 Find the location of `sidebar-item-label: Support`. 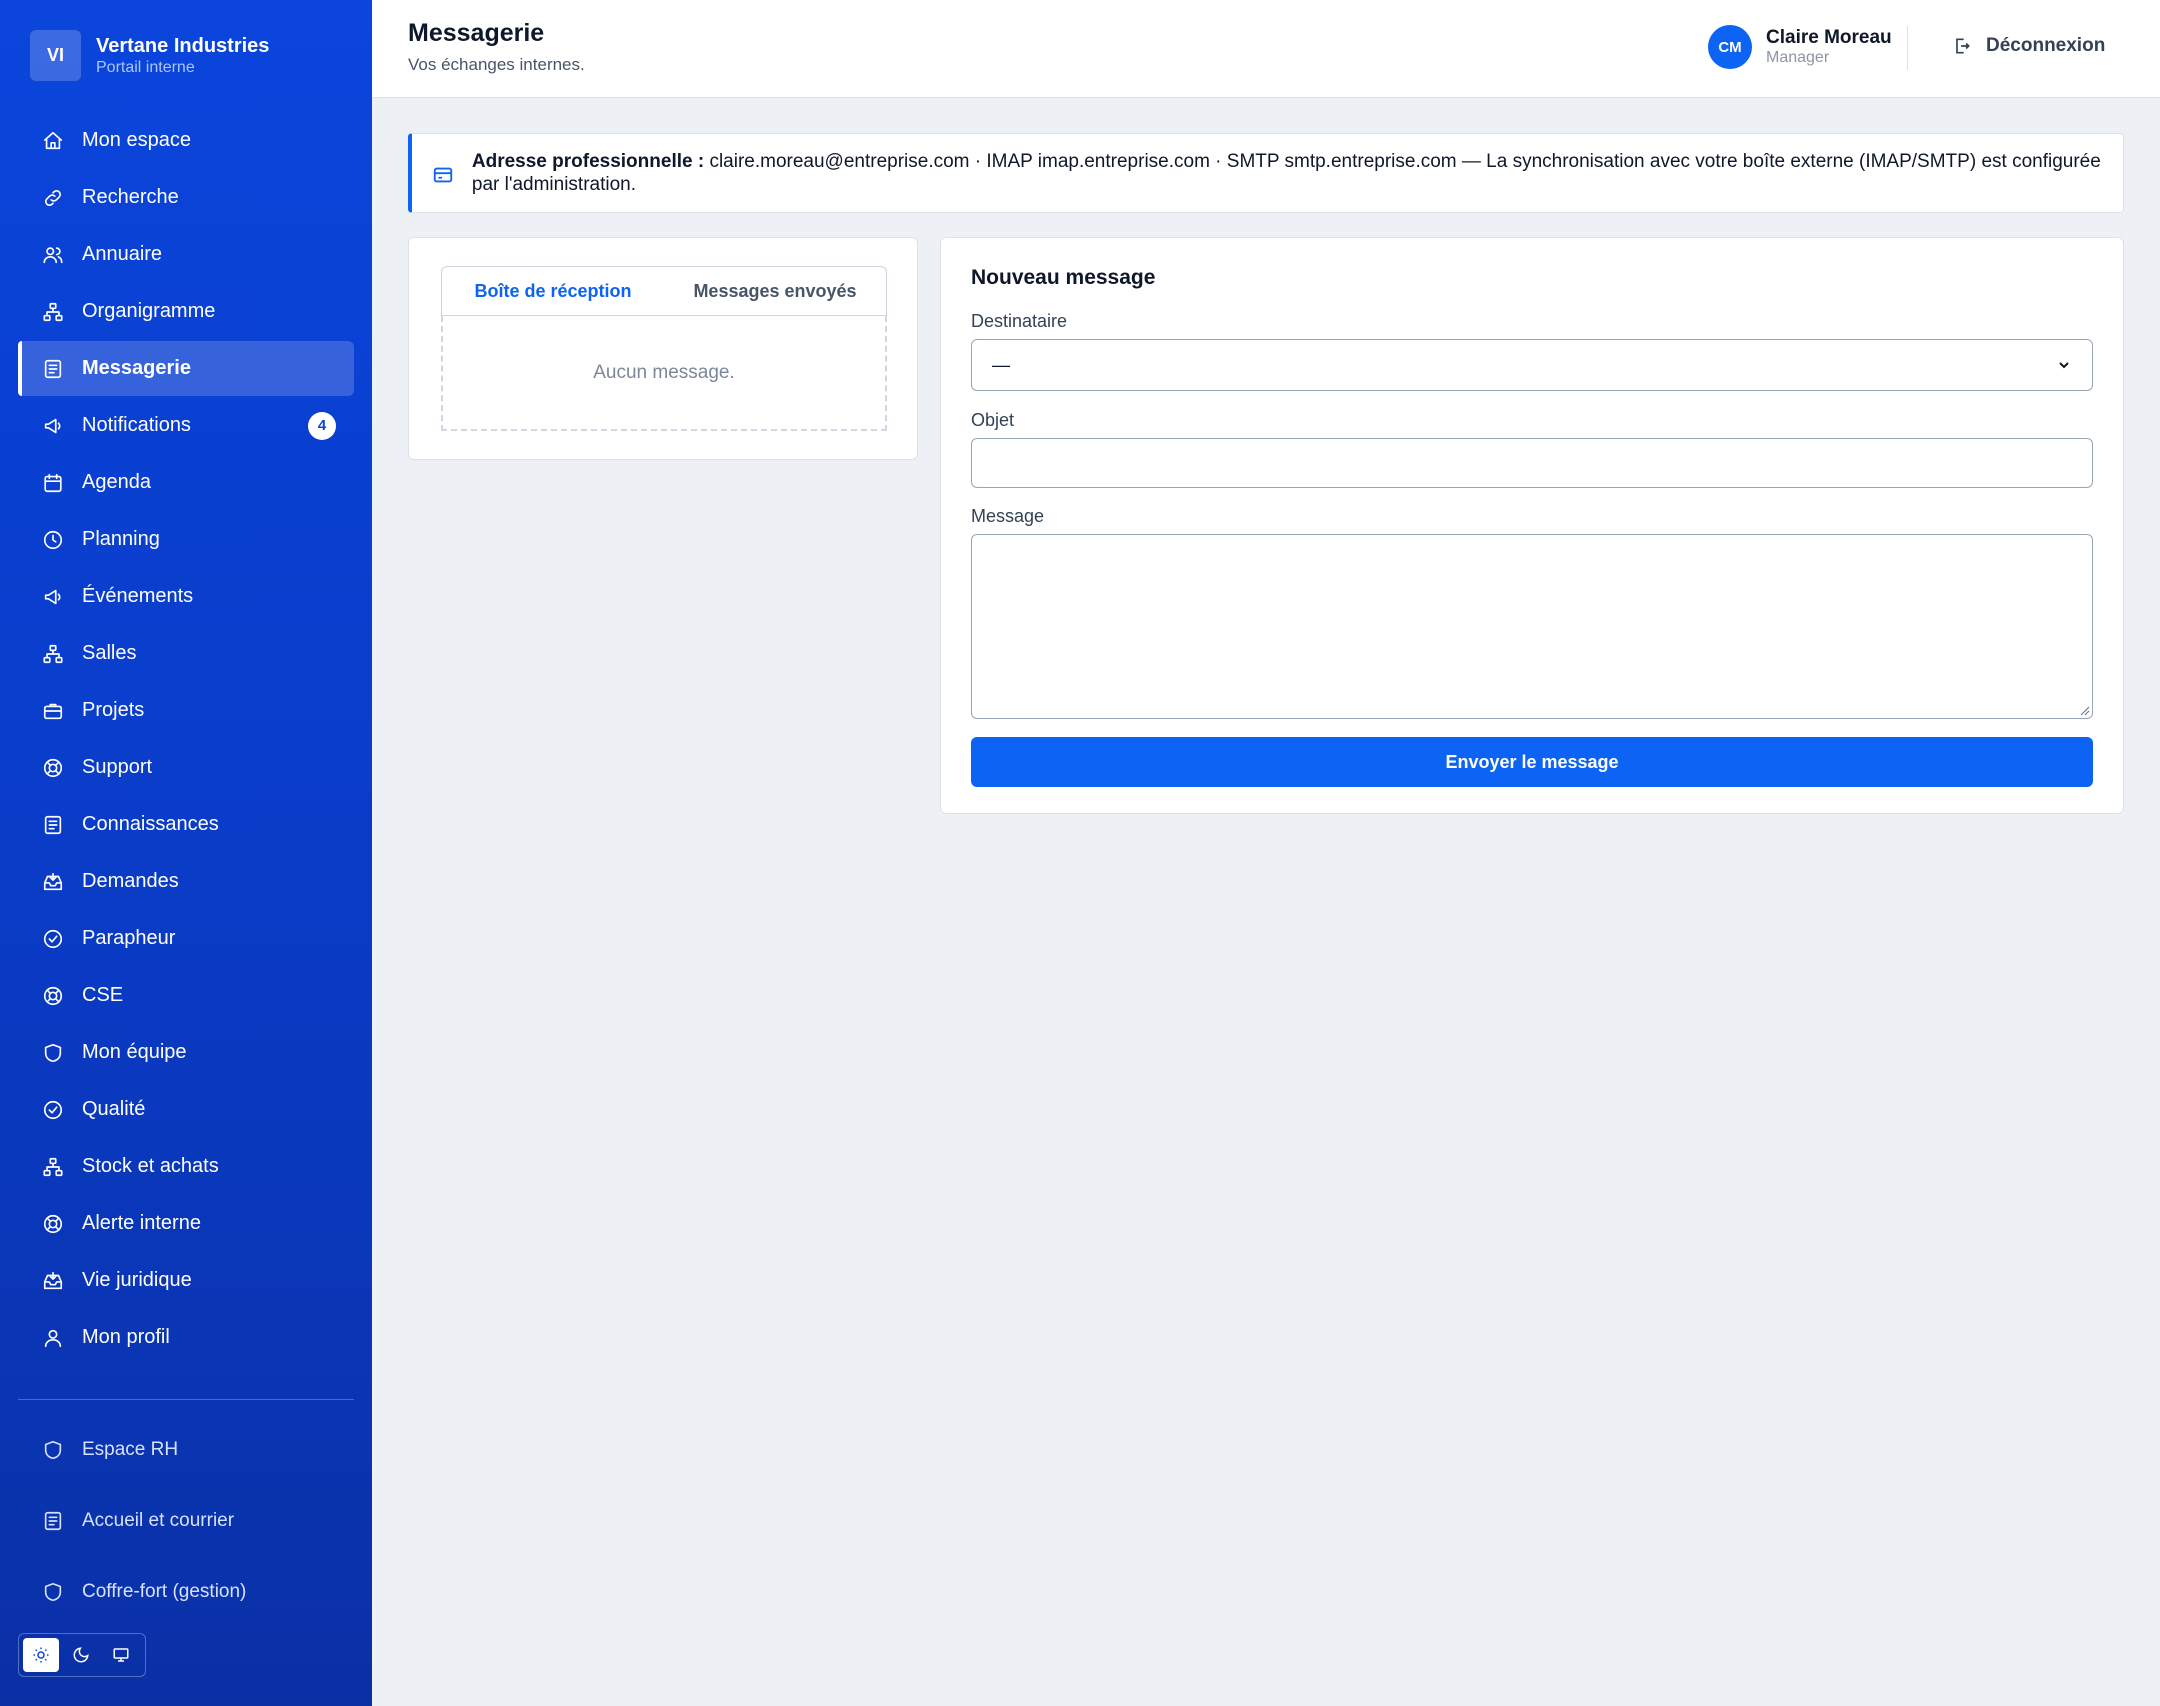

sidebar-item-label: Support is located at coordinates (117, 767).